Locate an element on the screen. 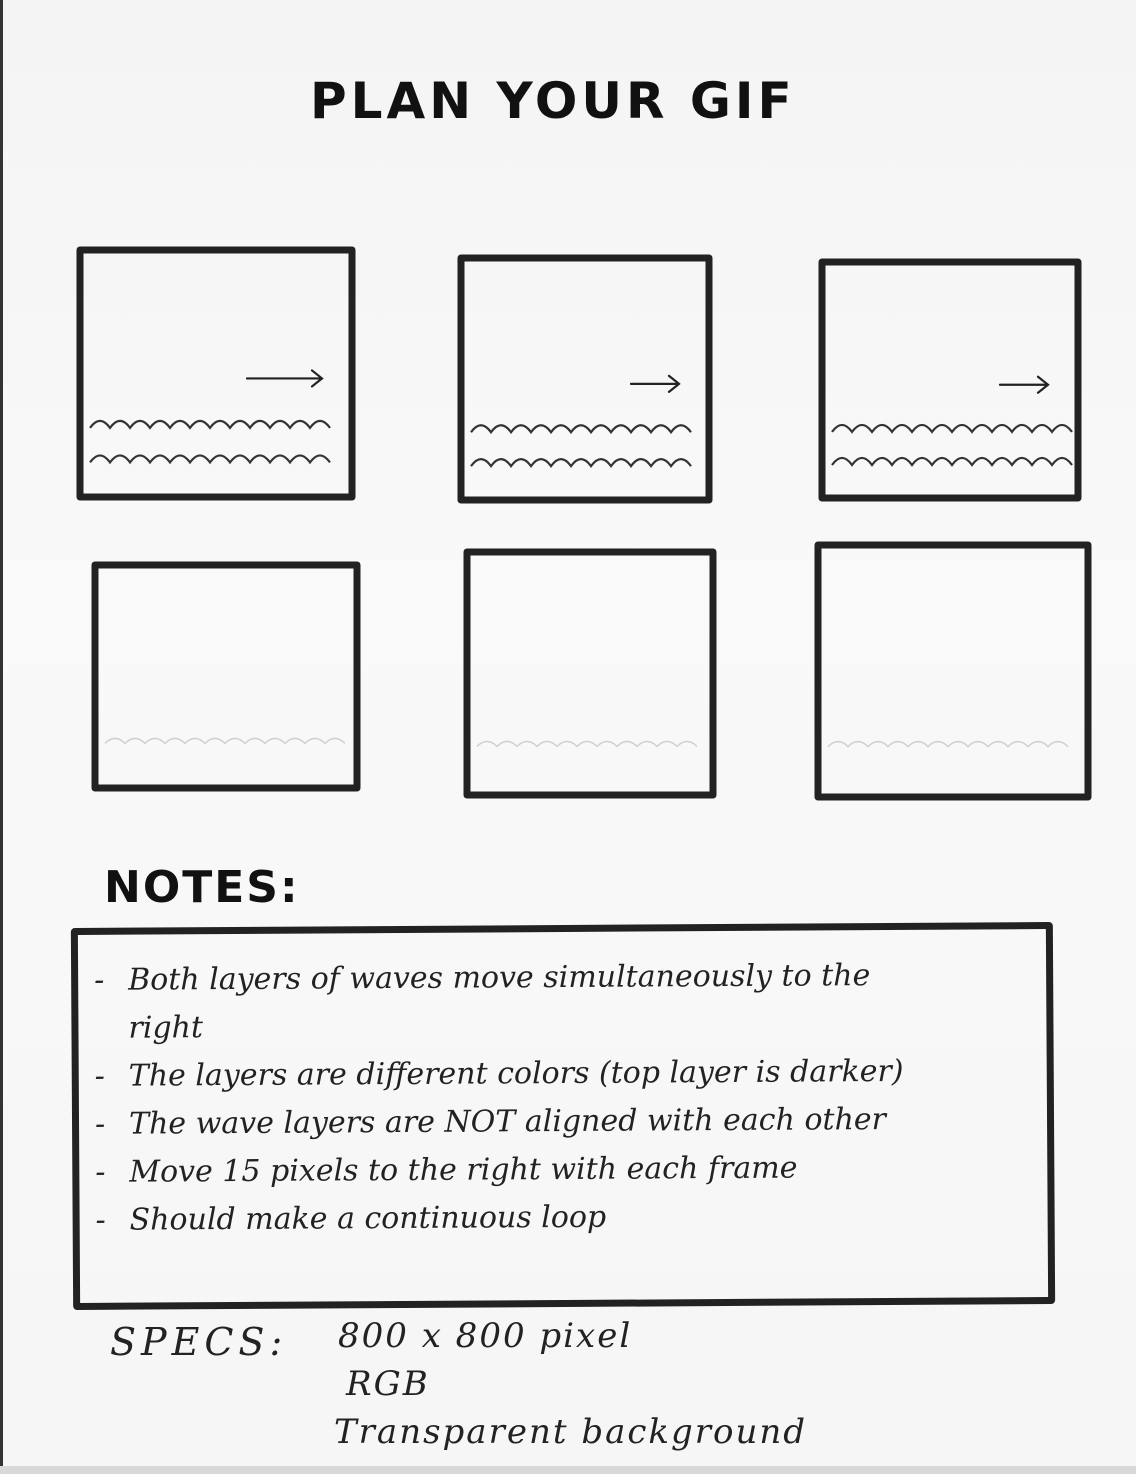  notes-item: - Should make a continuous loop is located at coordinates (571, 1218).